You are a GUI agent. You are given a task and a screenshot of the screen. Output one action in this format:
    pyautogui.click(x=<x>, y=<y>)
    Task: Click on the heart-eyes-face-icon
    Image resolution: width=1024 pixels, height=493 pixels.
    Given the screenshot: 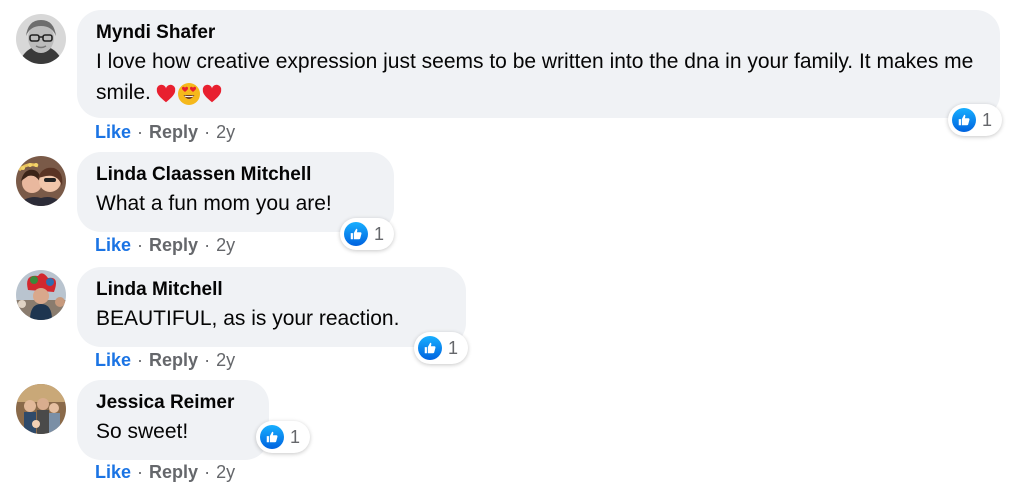 What is the action you would take?
    pyautogui.click(x=188, y=94)
    